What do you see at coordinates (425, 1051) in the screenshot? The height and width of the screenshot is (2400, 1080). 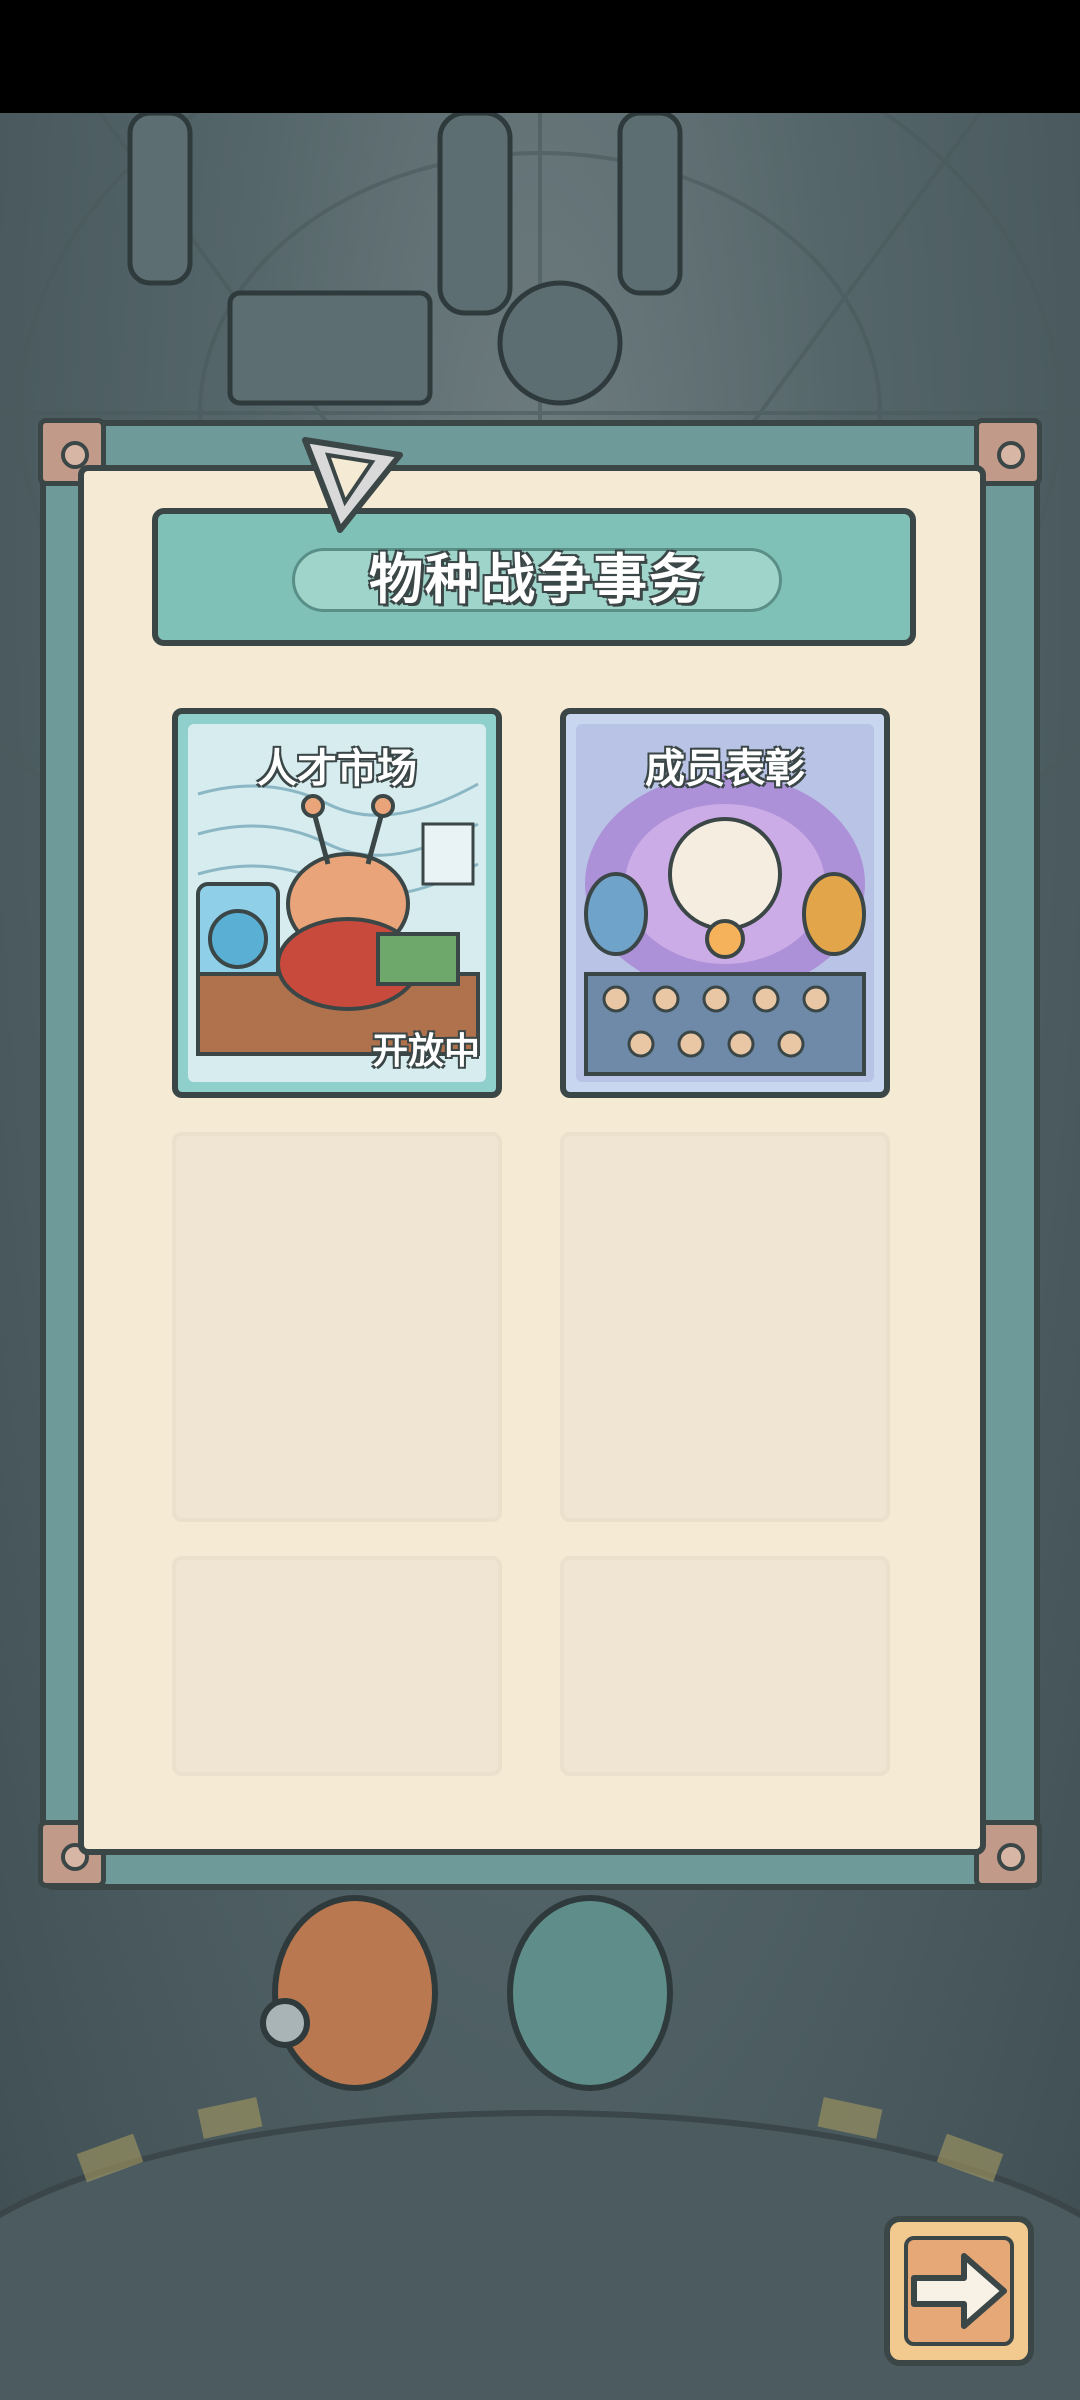 I see `card-status: 开放中` at bounding box center [425, 1051].